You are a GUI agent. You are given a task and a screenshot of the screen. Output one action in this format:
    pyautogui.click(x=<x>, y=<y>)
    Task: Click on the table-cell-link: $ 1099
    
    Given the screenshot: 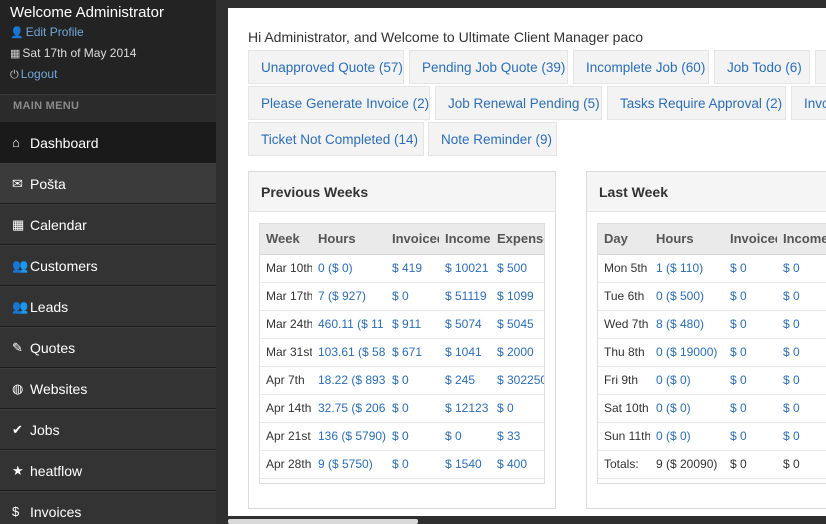 What is the action you would take?
    pyautogui.click(x=517, y=296)
    